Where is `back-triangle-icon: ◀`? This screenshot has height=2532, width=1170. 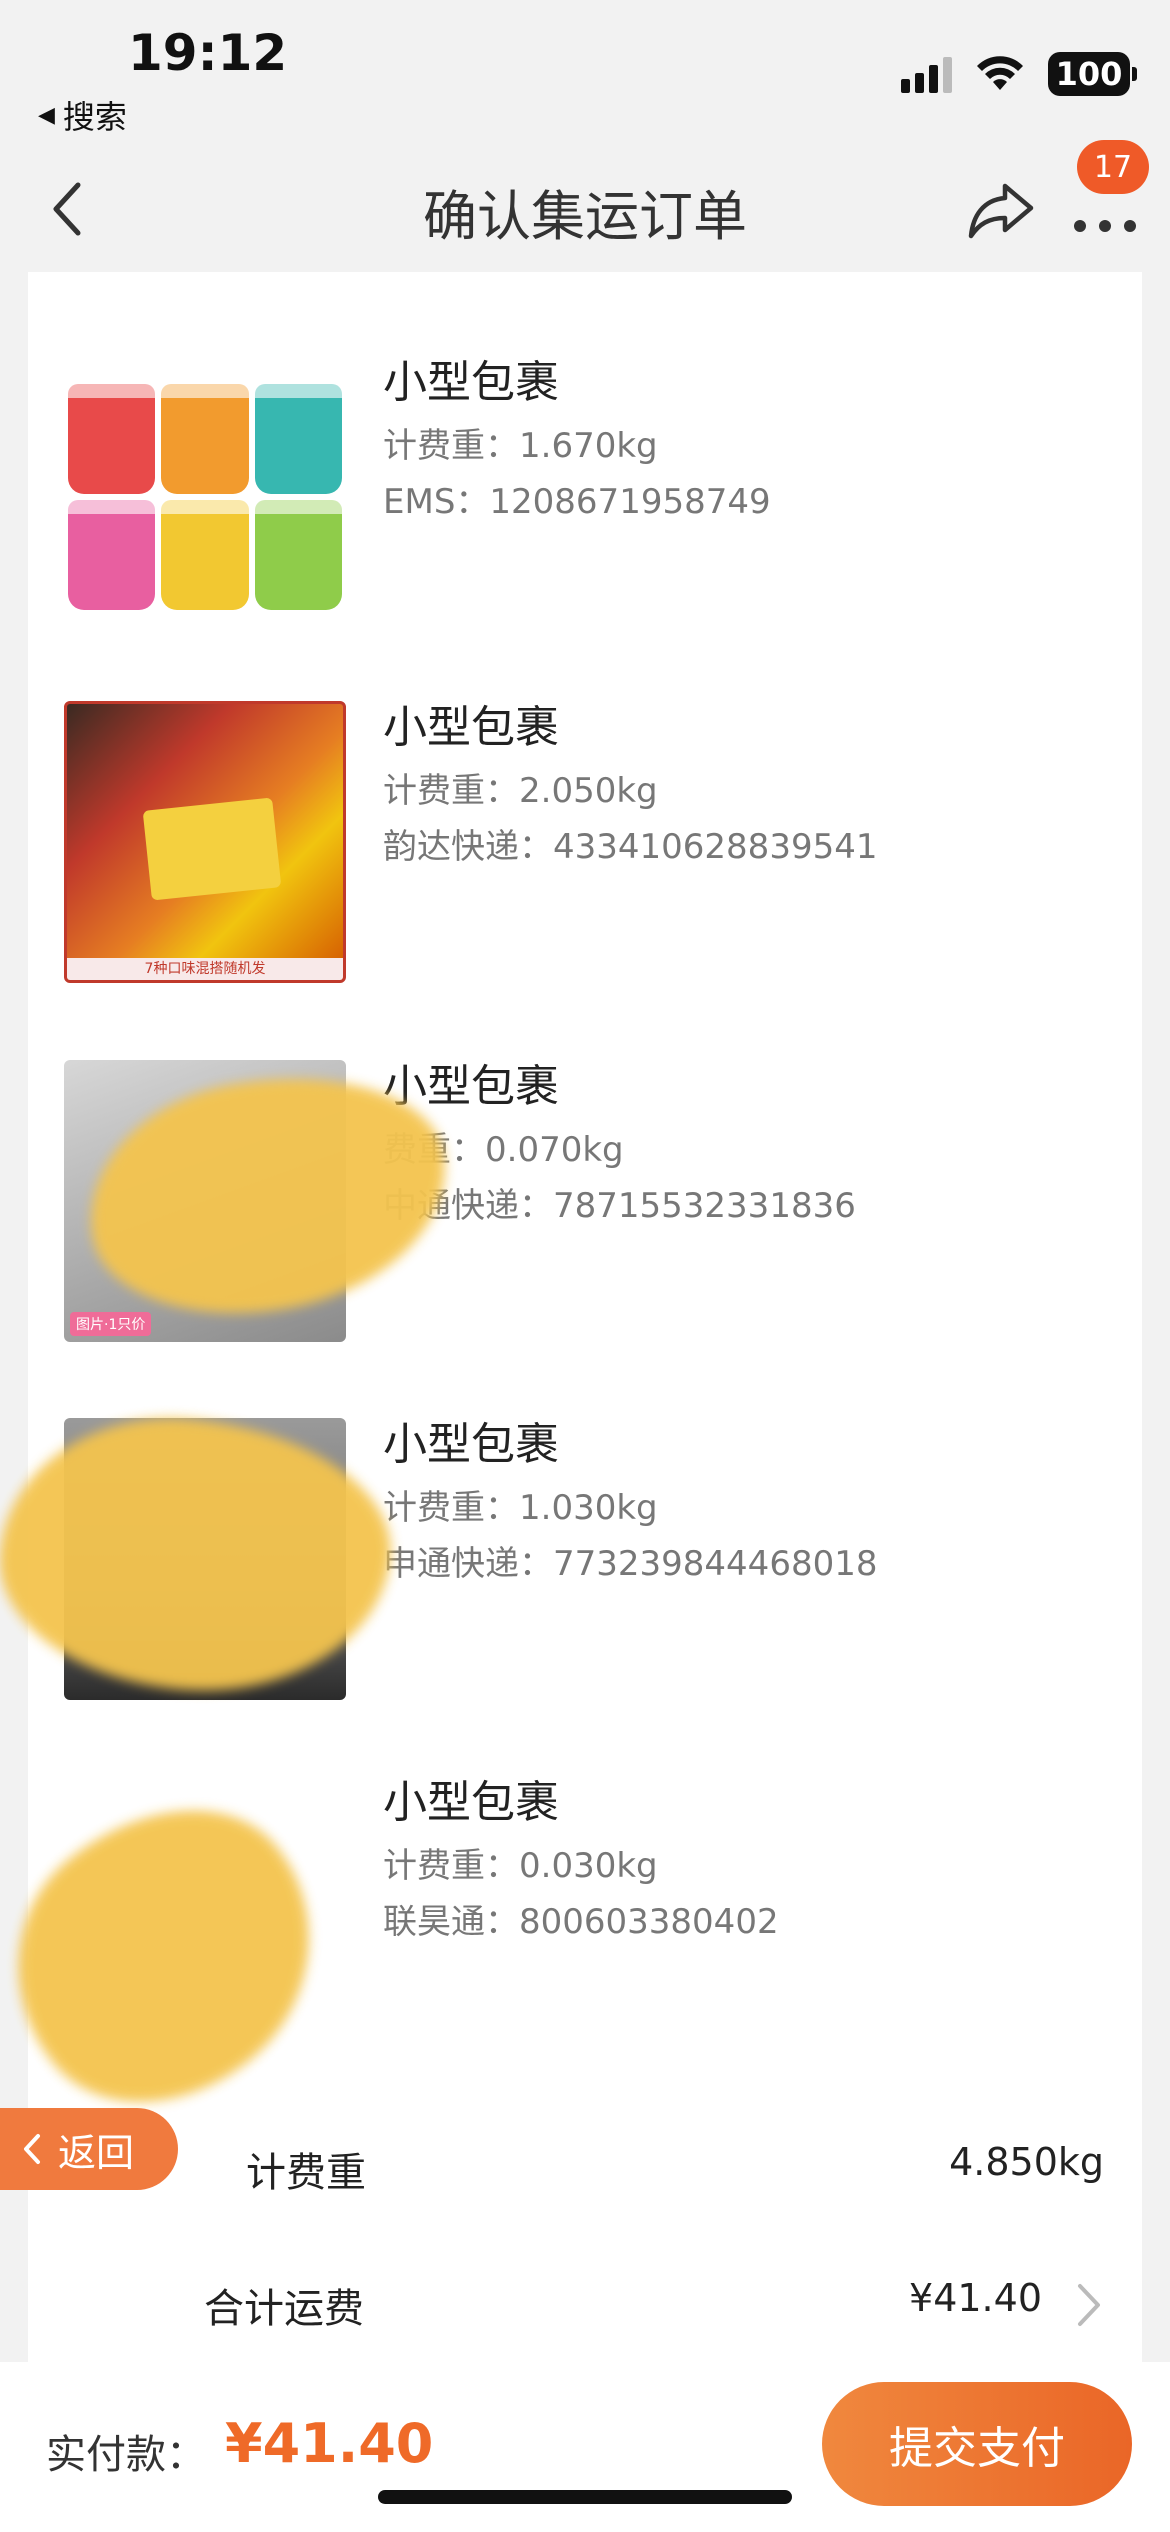 back-triangle-icon: ◀ is located at coordinates (46, 115).